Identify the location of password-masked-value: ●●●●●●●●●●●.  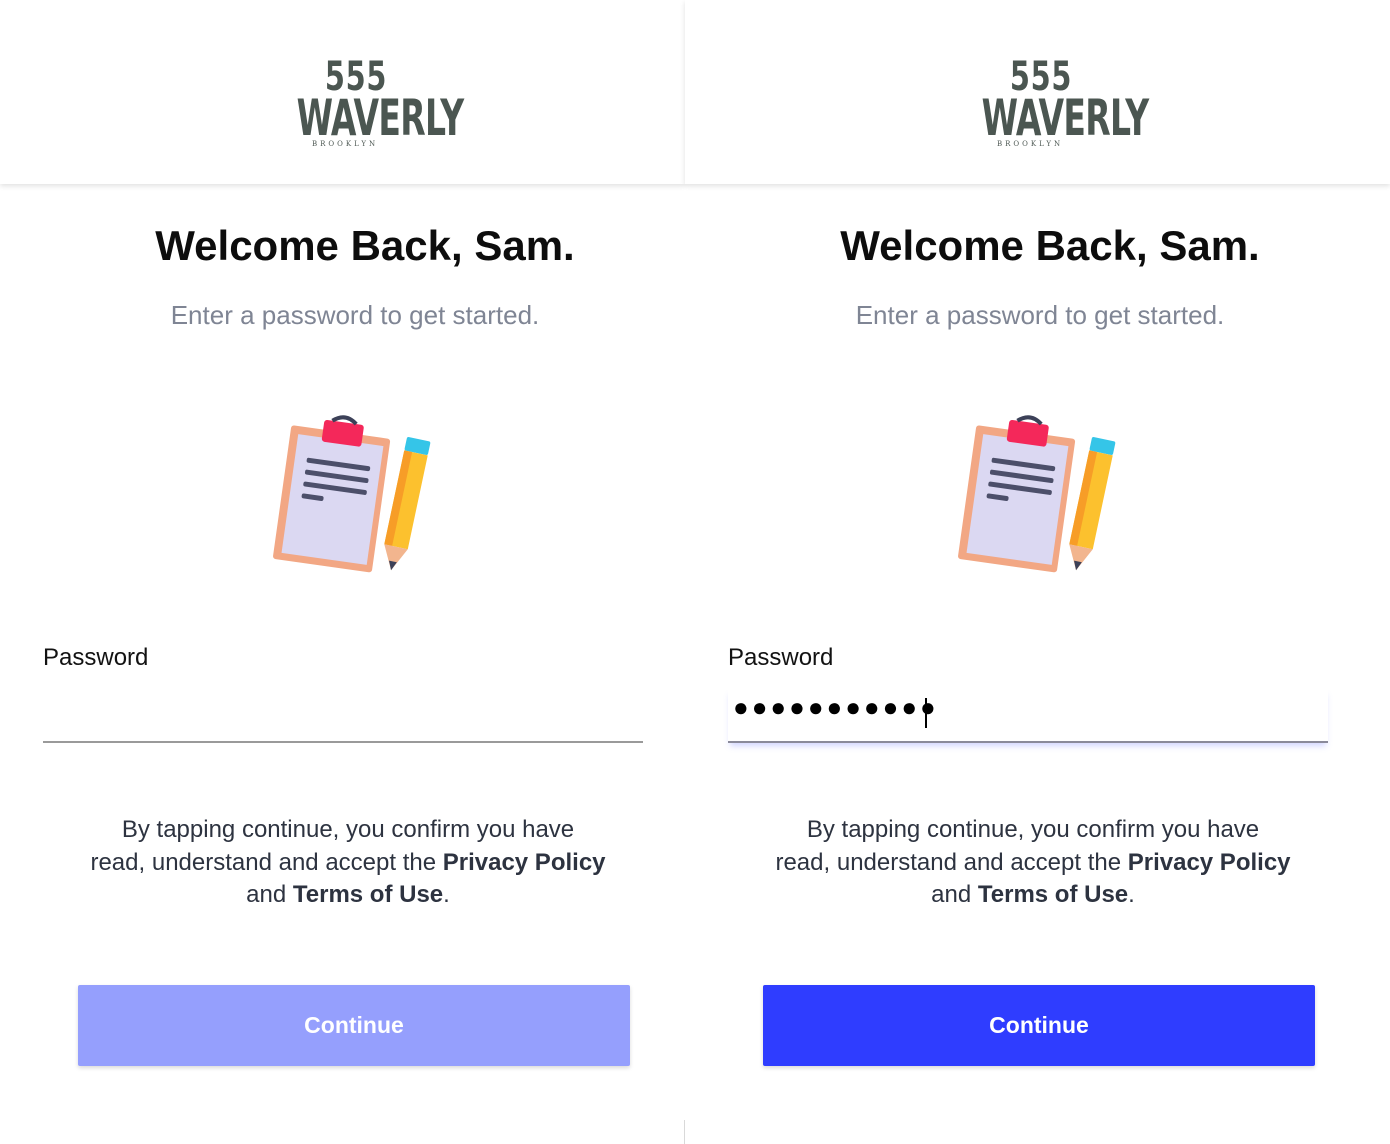
(836, 707).